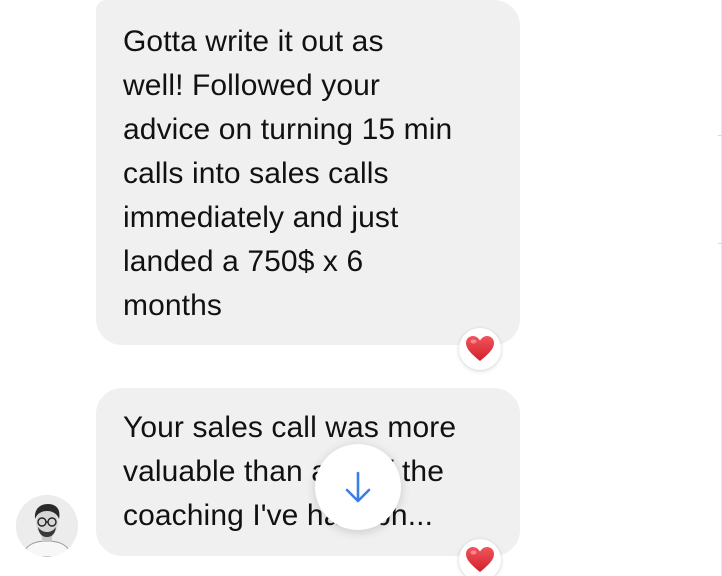 This screenshot has height=576, width=722. I want to click on avatar-image, so click(47, 526).